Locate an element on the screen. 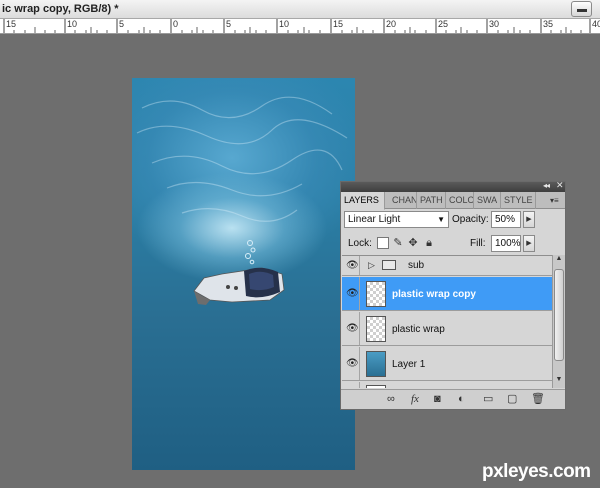 Image resolution: width=600 pixels, height=488 pixels. watermark-text: pxleyes.com is located at coordinates (536, 471).